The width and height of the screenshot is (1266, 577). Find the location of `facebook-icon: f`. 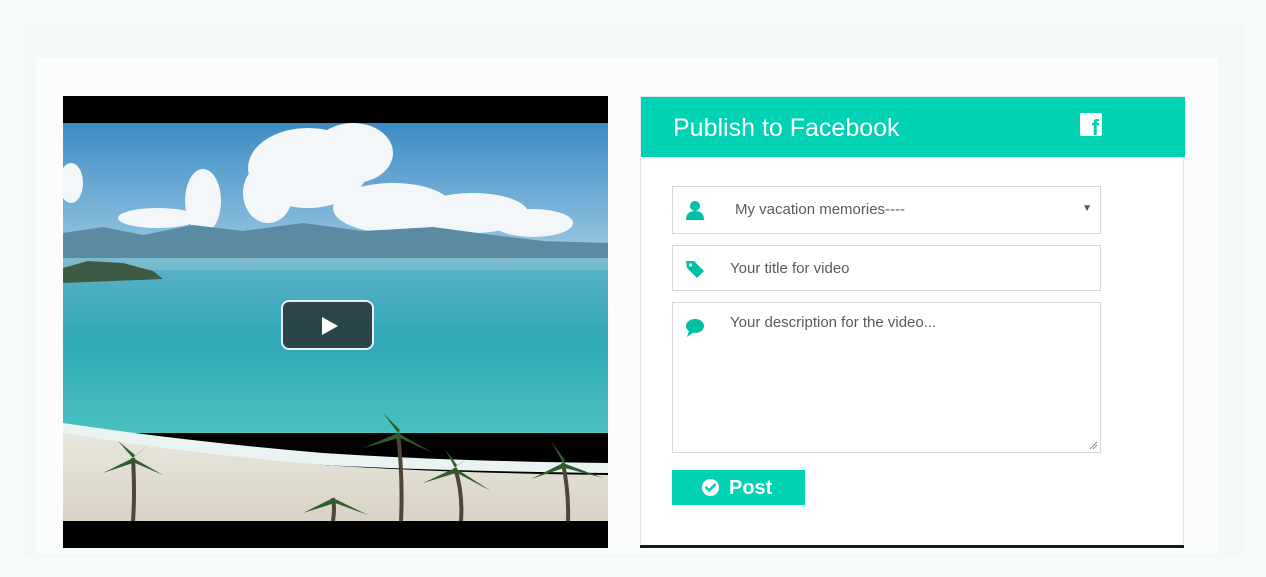

facebook-icon: f is located at coordinates (1091, 124).